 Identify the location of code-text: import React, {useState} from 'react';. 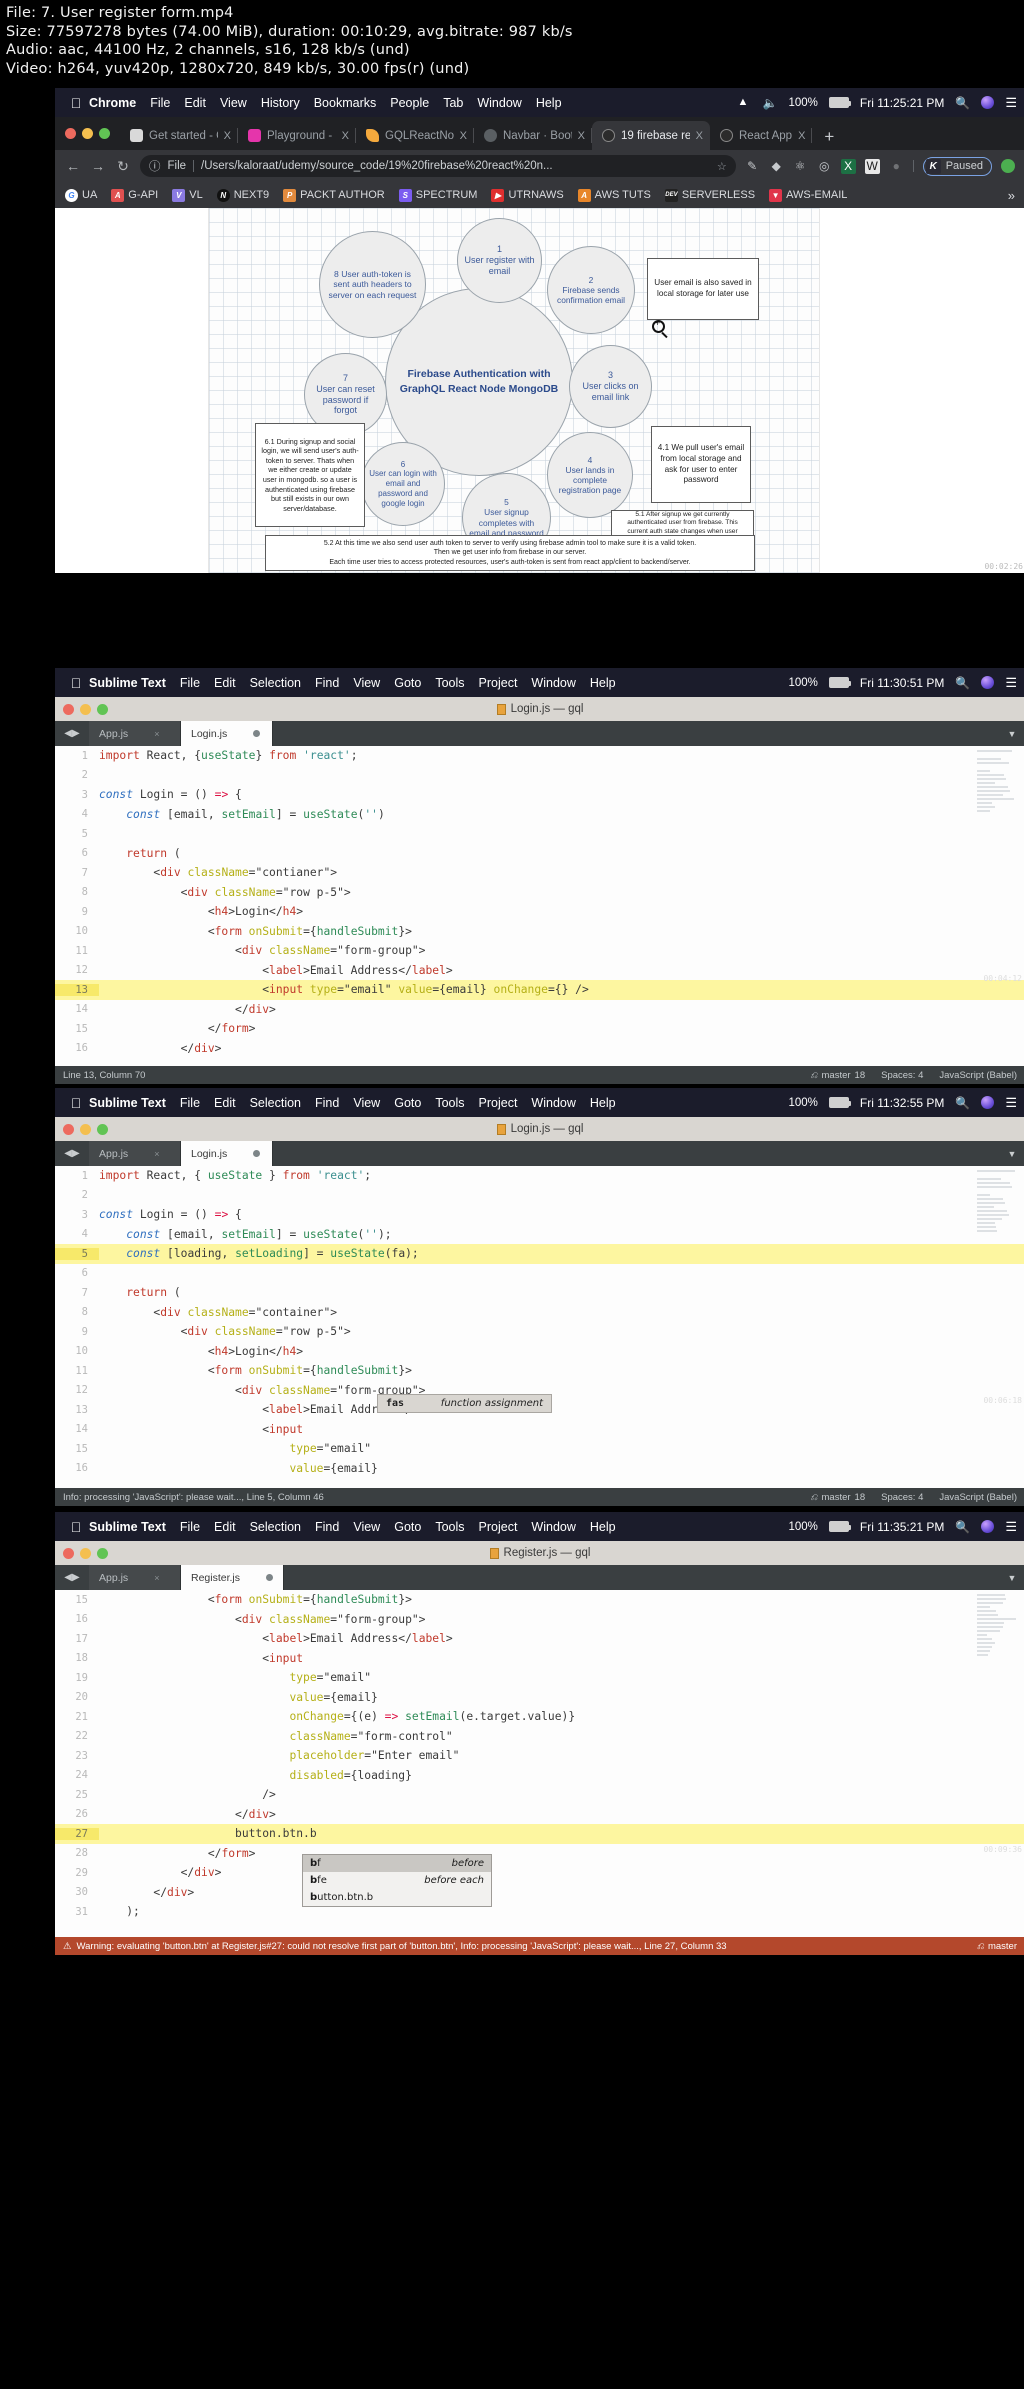
(561, 755).